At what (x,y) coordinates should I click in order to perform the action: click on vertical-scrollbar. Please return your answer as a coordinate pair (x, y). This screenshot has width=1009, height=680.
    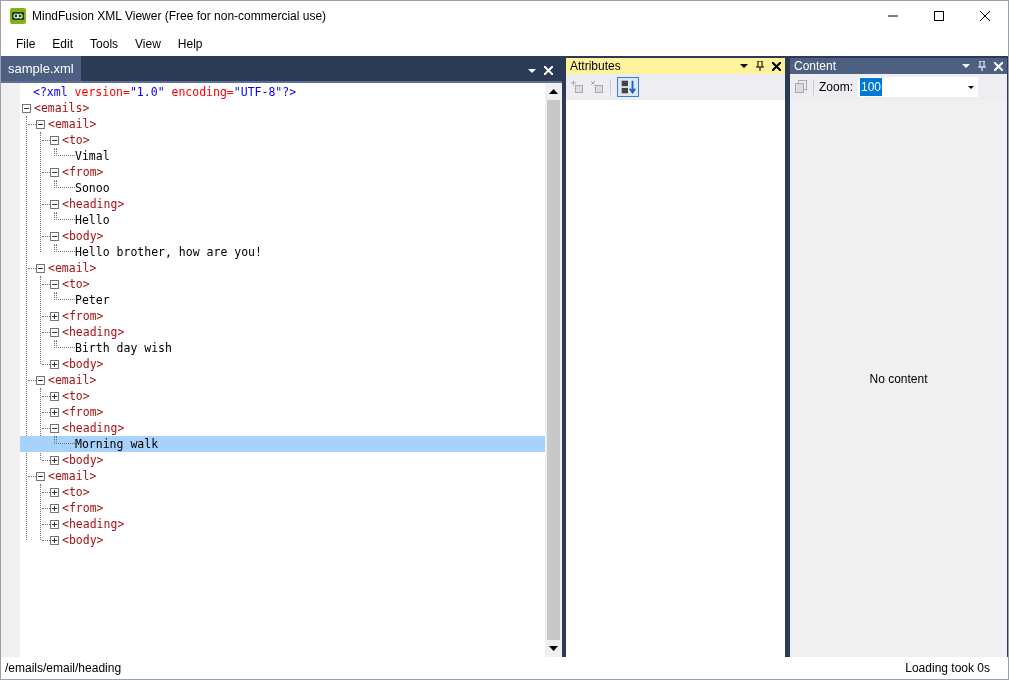
    Looking at the image, I should click on (553, 370).